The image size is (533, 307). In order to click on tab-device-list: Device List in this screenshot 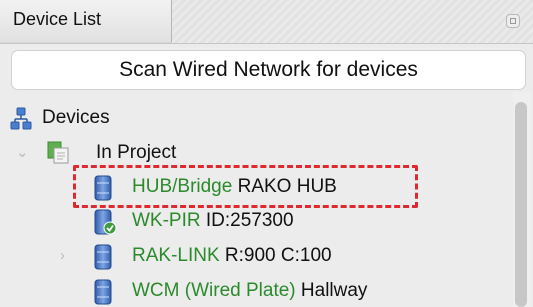, I will do `click(86, 21)`.